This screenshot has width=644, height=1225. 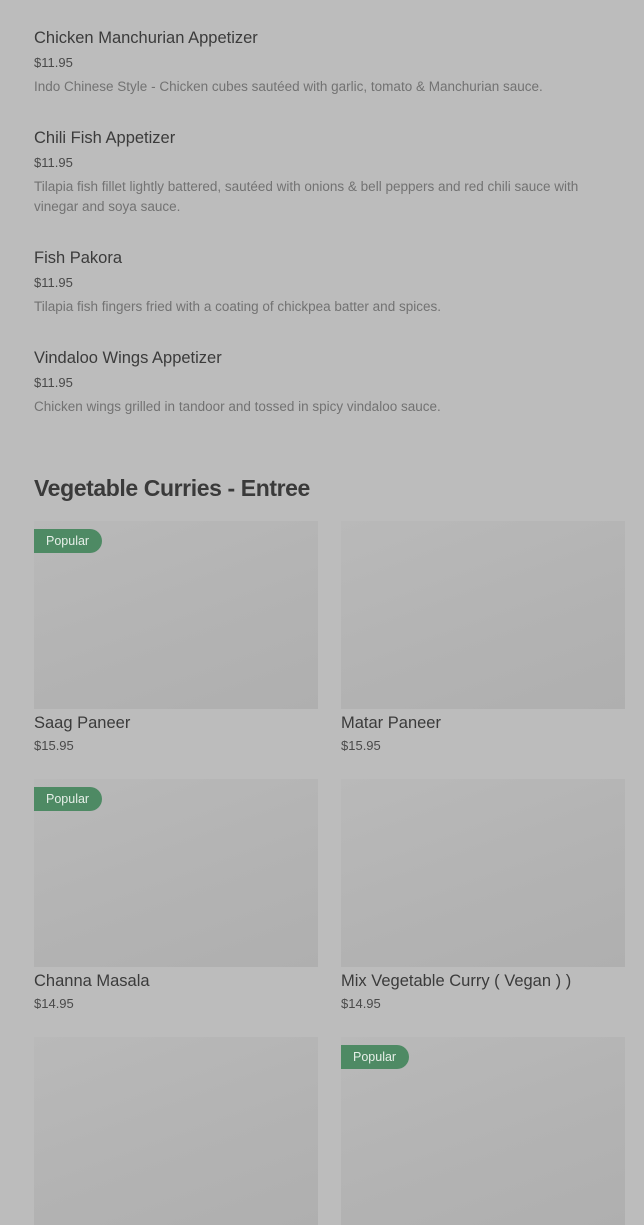 I want to click on menu-card-matar-paneer: Matar Paneer $15.95, so click(x=483, y=637).